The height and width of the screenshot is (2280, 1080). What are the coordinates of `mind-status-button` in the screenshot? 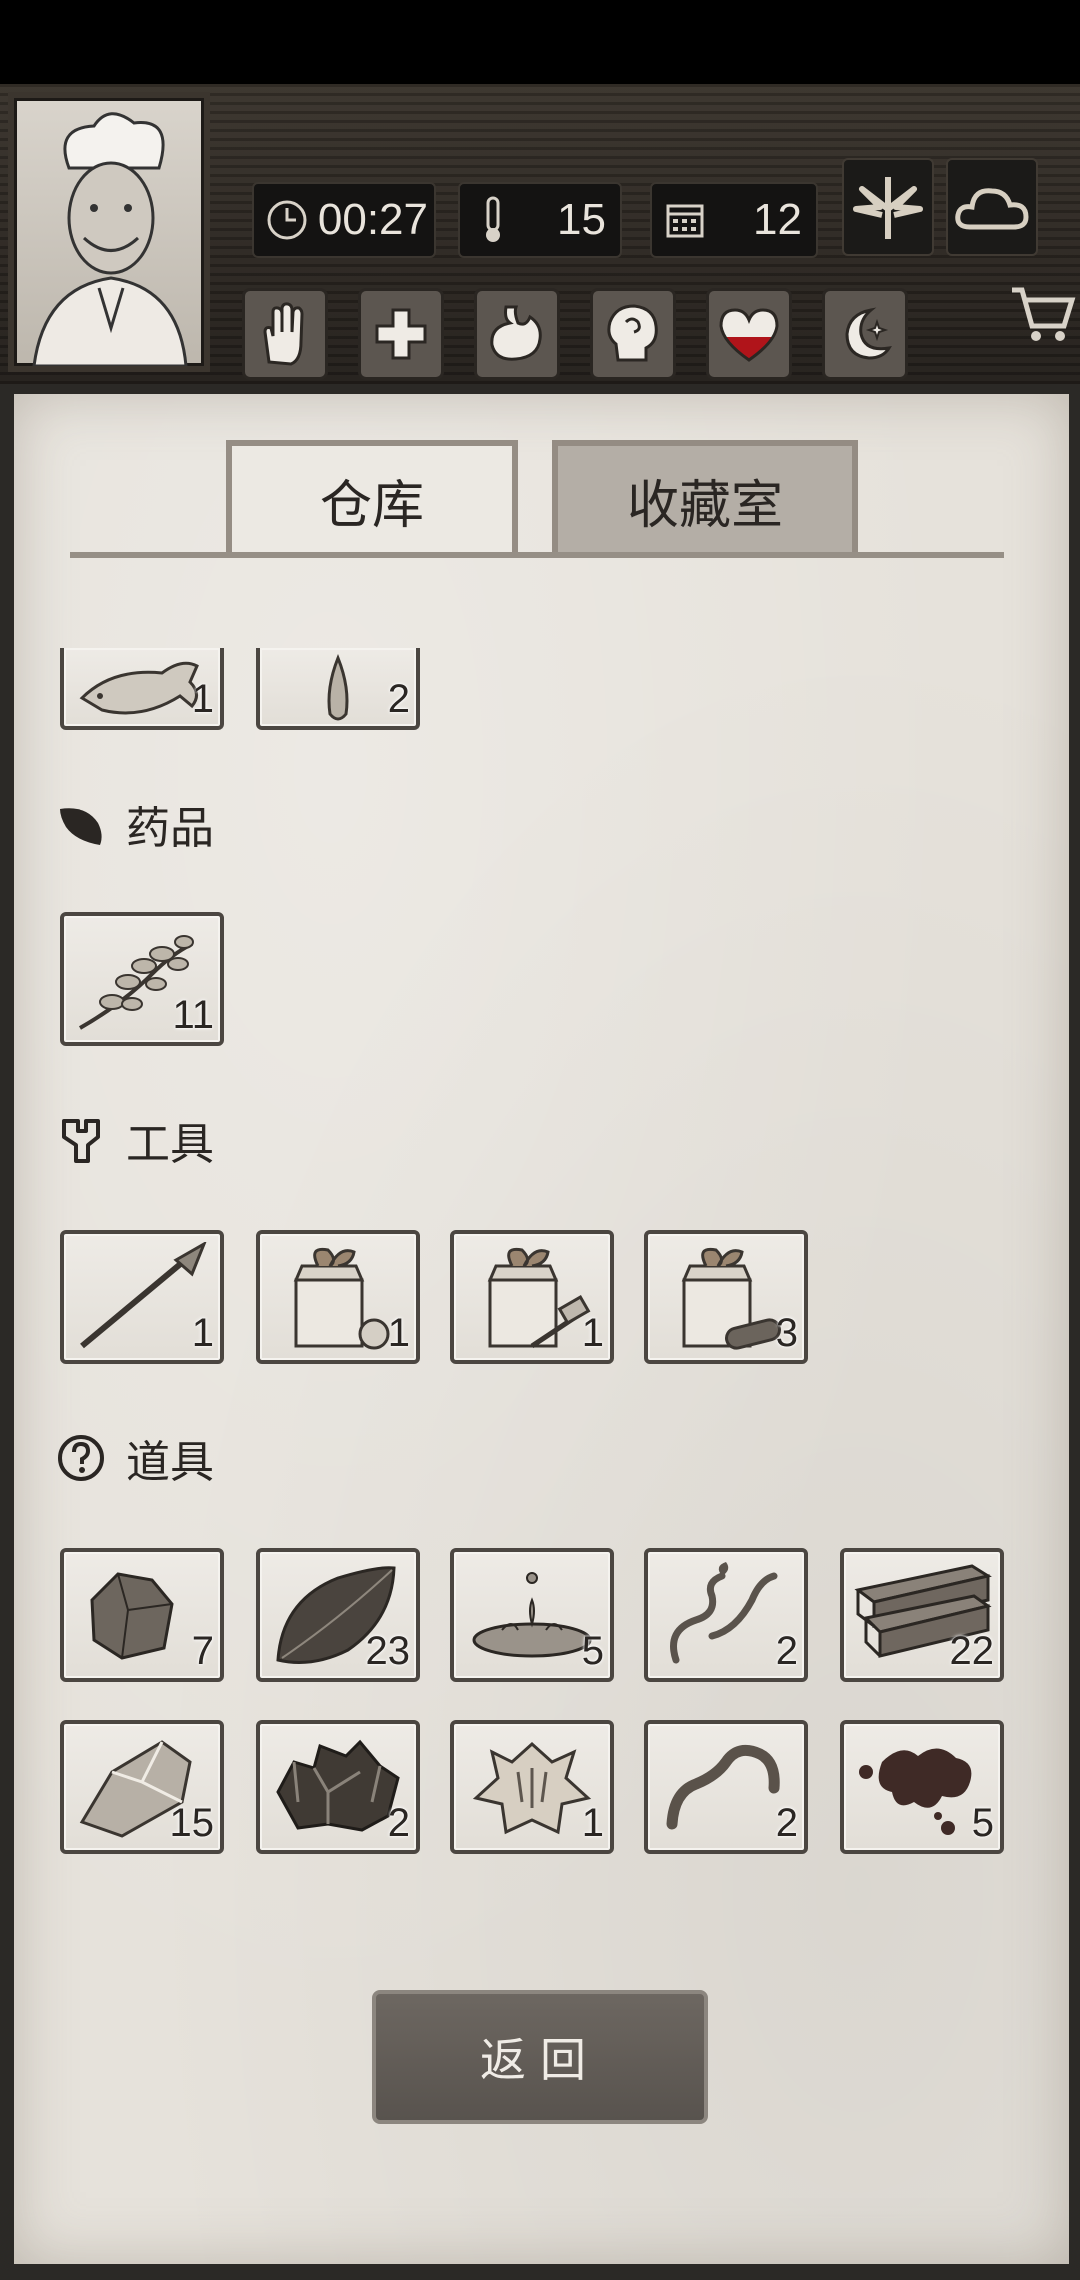 It's located at (633, 334).